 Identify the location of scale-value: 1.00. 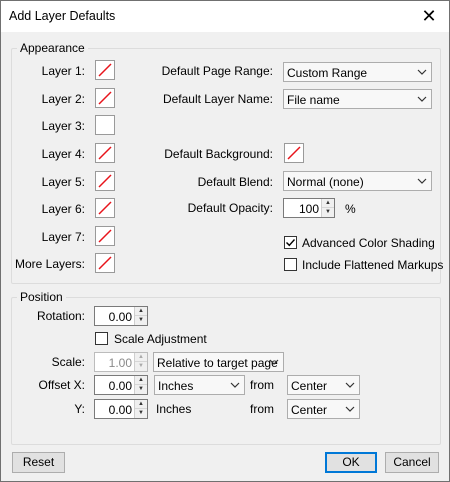
(120, 363).